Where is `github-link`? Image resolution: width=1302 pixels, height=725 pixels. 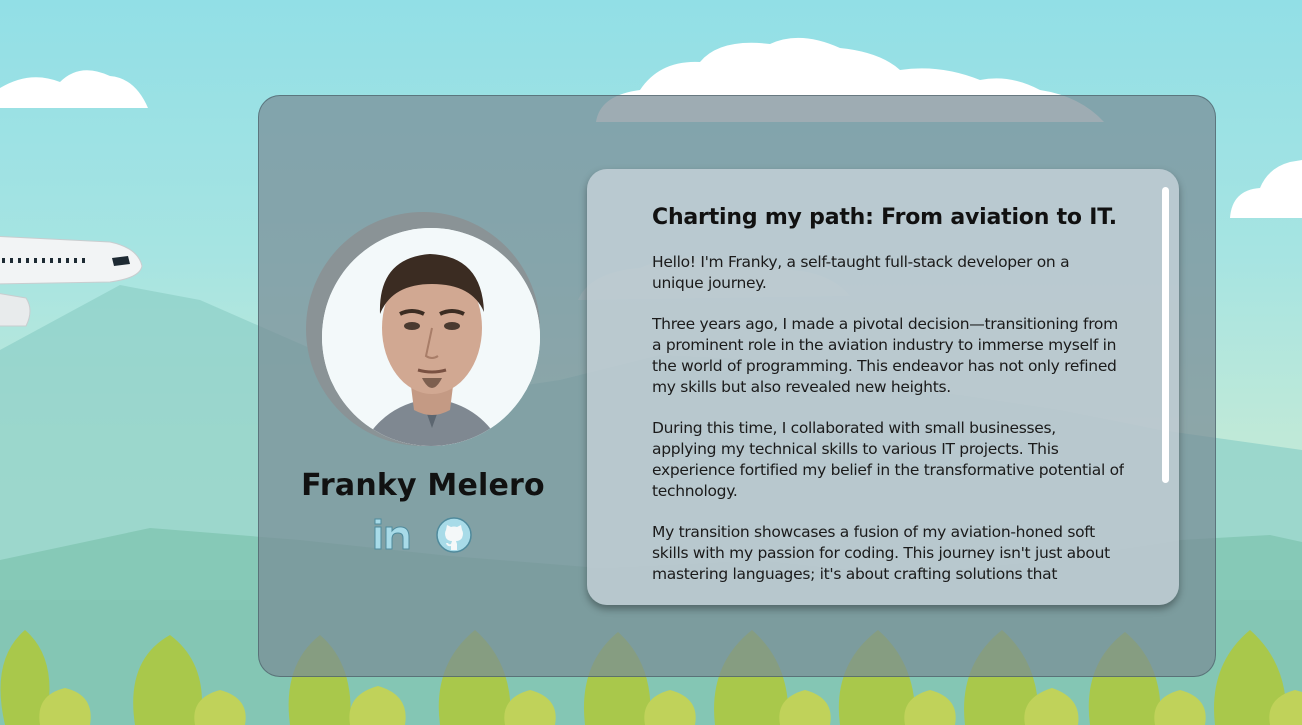
github-link is located at coordinates (454, 535).